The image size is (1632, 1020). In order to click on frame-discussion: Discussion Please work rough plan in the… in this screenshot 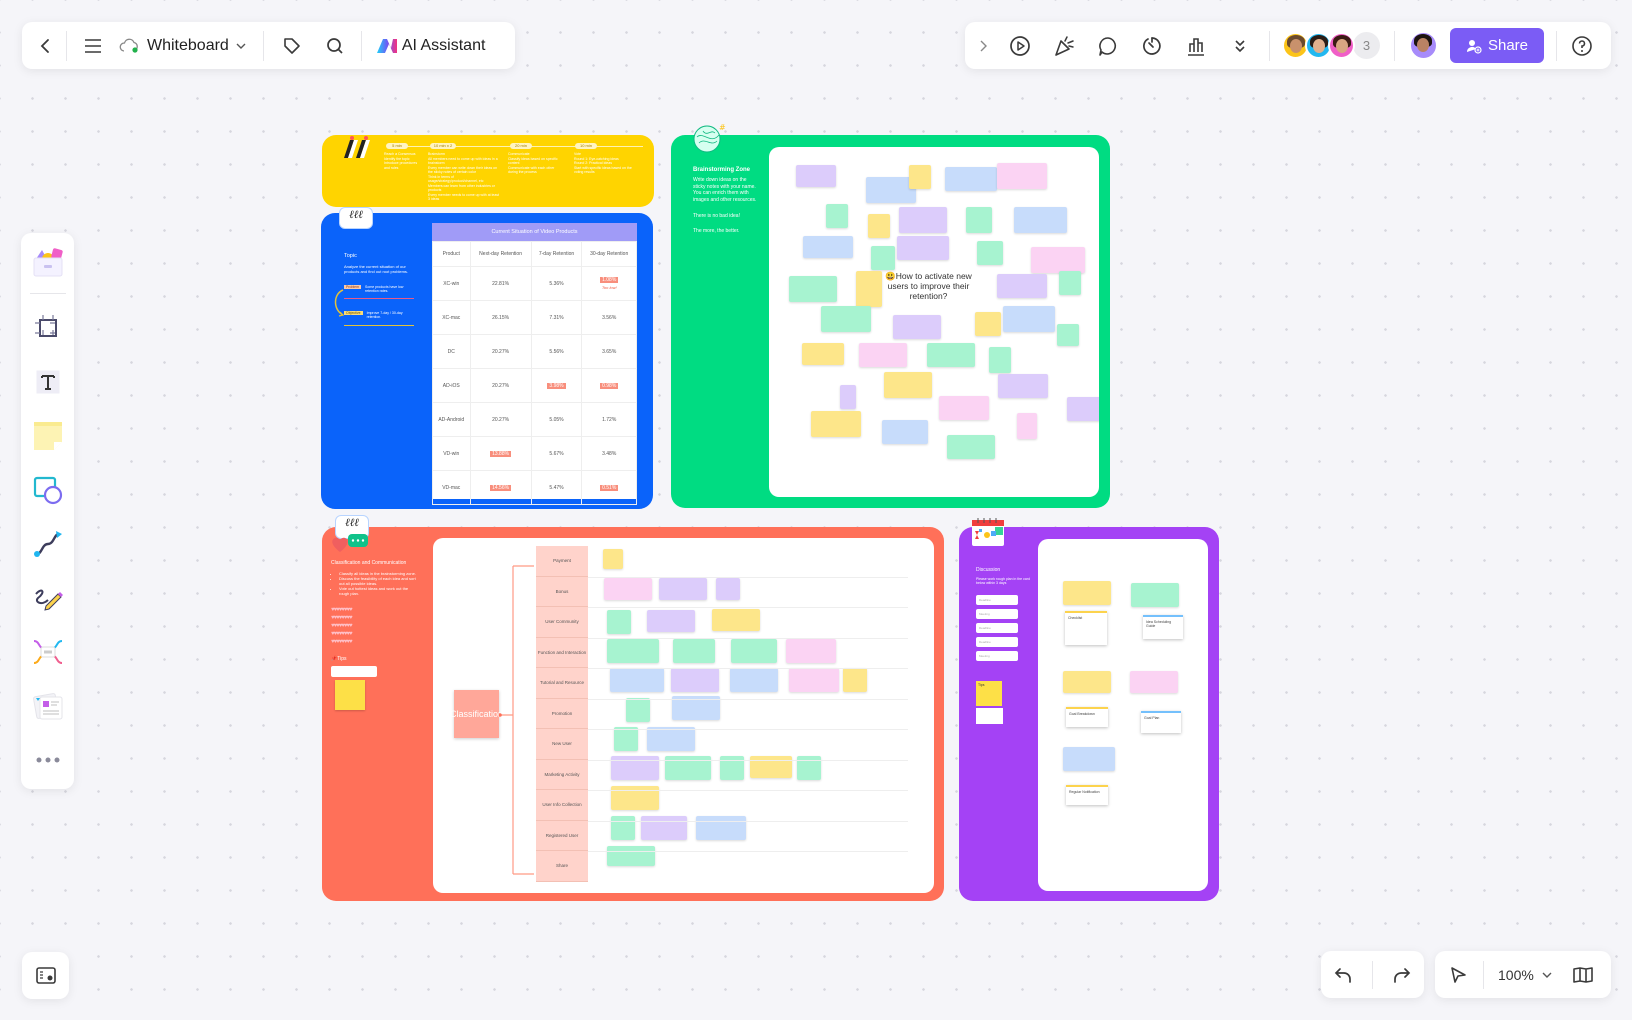, I will do `click(1089, 709)`.